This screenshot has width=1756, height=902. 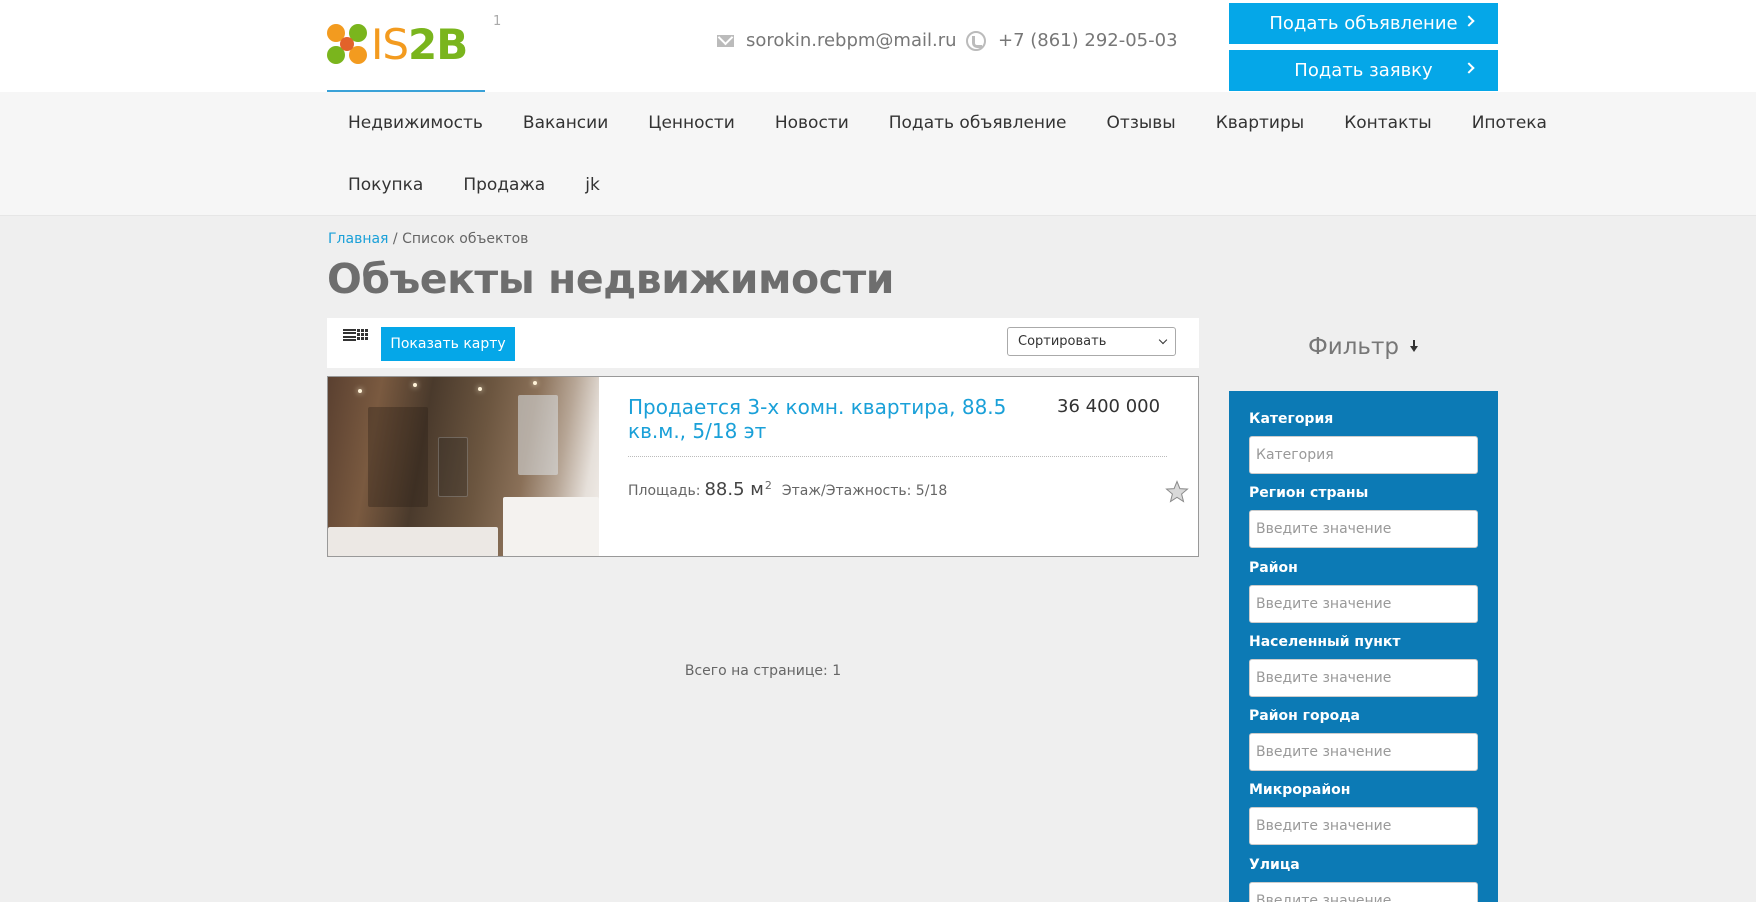 I want to click on header-email: sorokin.rebpm@mail.ru, so click(x=837, y=40).